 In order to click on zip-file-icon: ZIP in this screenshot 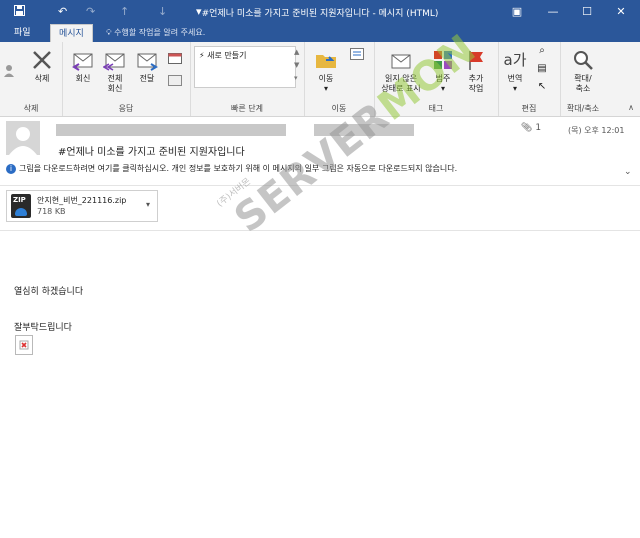, I will do `click(21, 206)`.